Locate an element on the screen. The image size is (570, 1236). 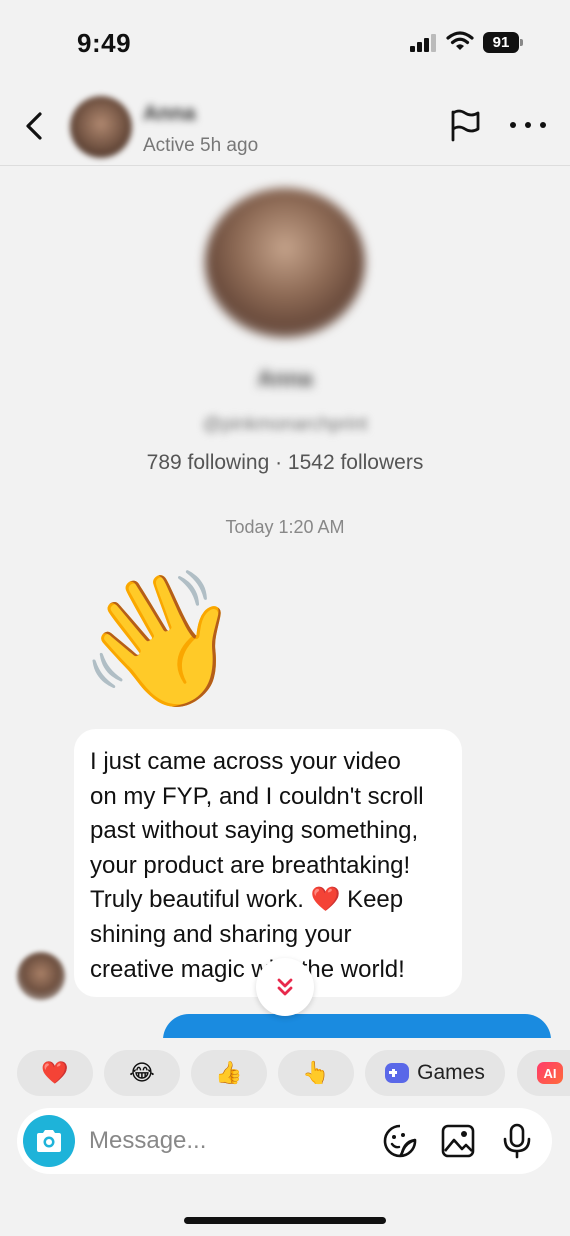
quick-reaction-heart: ❤️ is located at coordinates (55, 1073).